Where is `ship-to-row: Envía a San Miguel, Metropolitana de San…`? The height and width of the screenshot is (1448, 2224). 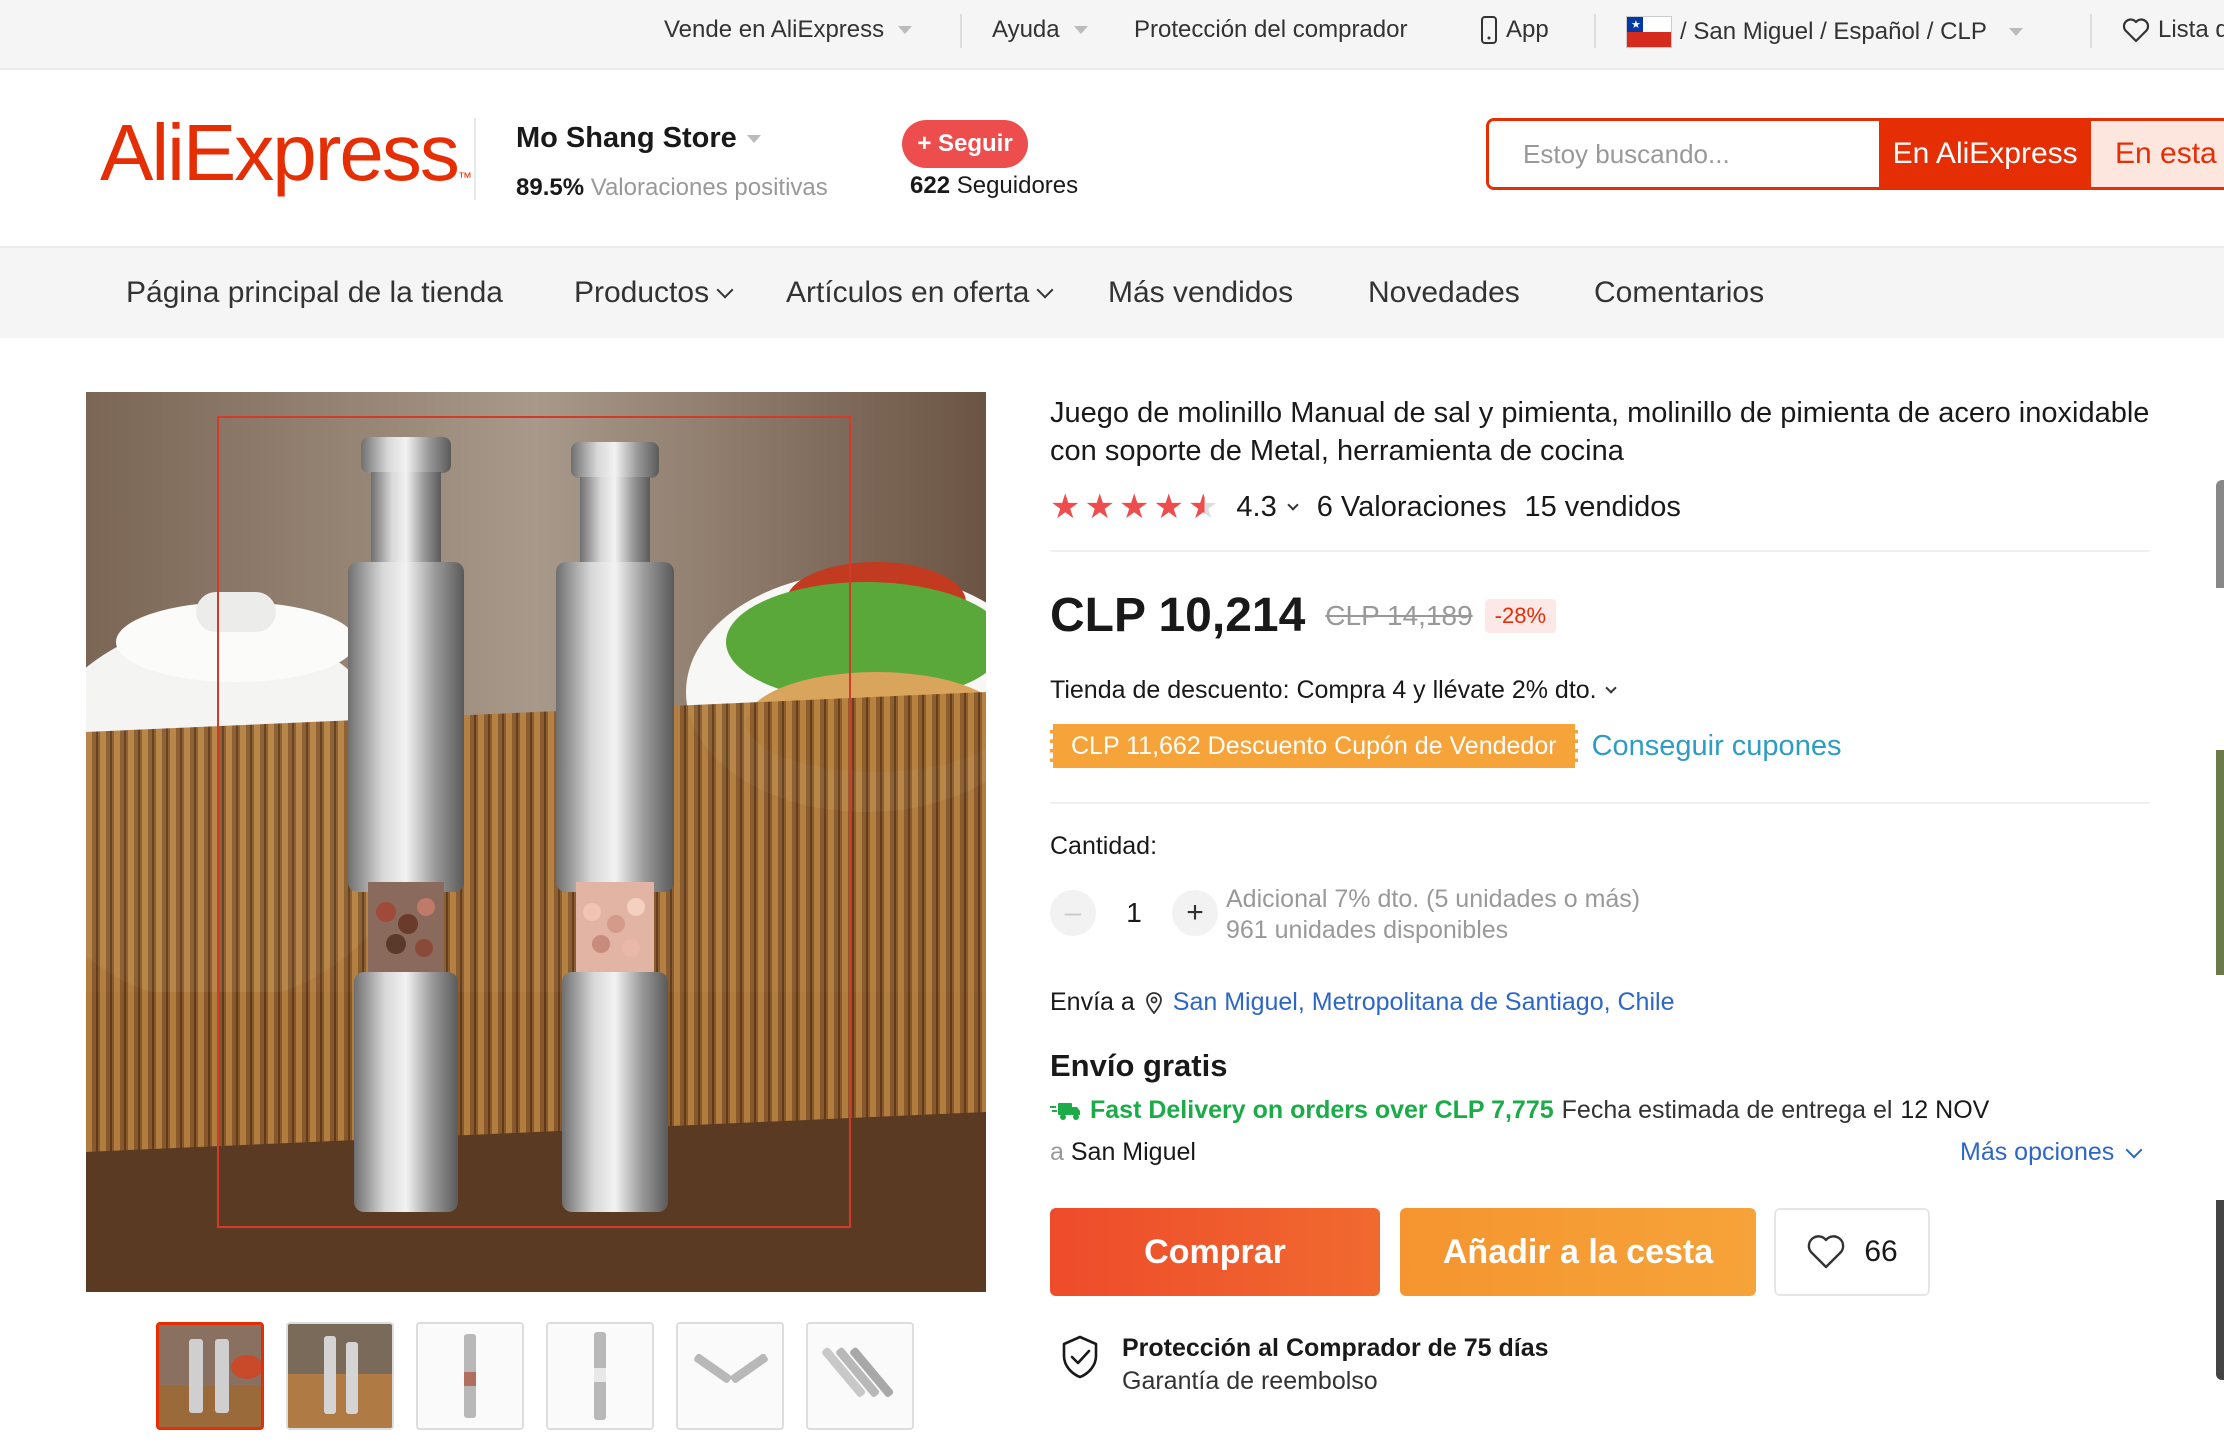 ship-to-row: Envía a San Miguel, Metropolitana de San… is located at coordinates (1362, 1002).